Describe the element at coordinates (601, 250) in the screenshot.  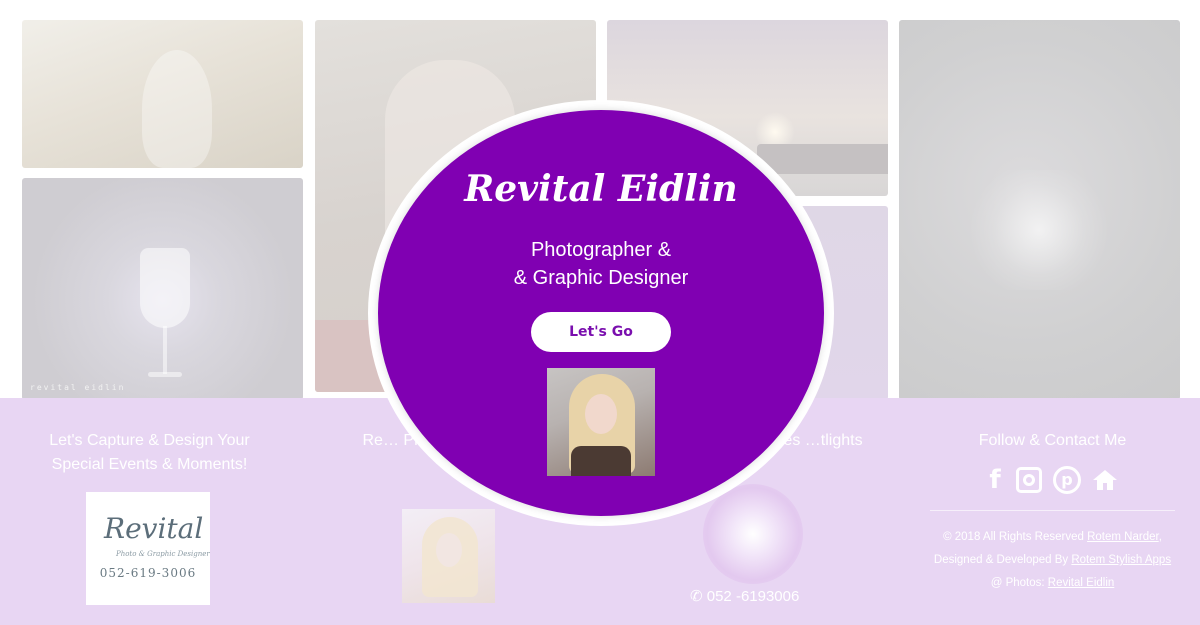
I see `role-line-1: Photographer &` at that location.